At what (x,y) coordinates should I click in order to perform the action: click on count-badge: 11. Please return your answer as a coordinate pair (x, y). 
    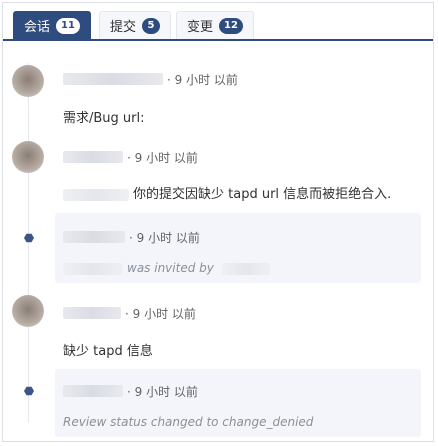
    Looking at the image, I should click on (68, 25).